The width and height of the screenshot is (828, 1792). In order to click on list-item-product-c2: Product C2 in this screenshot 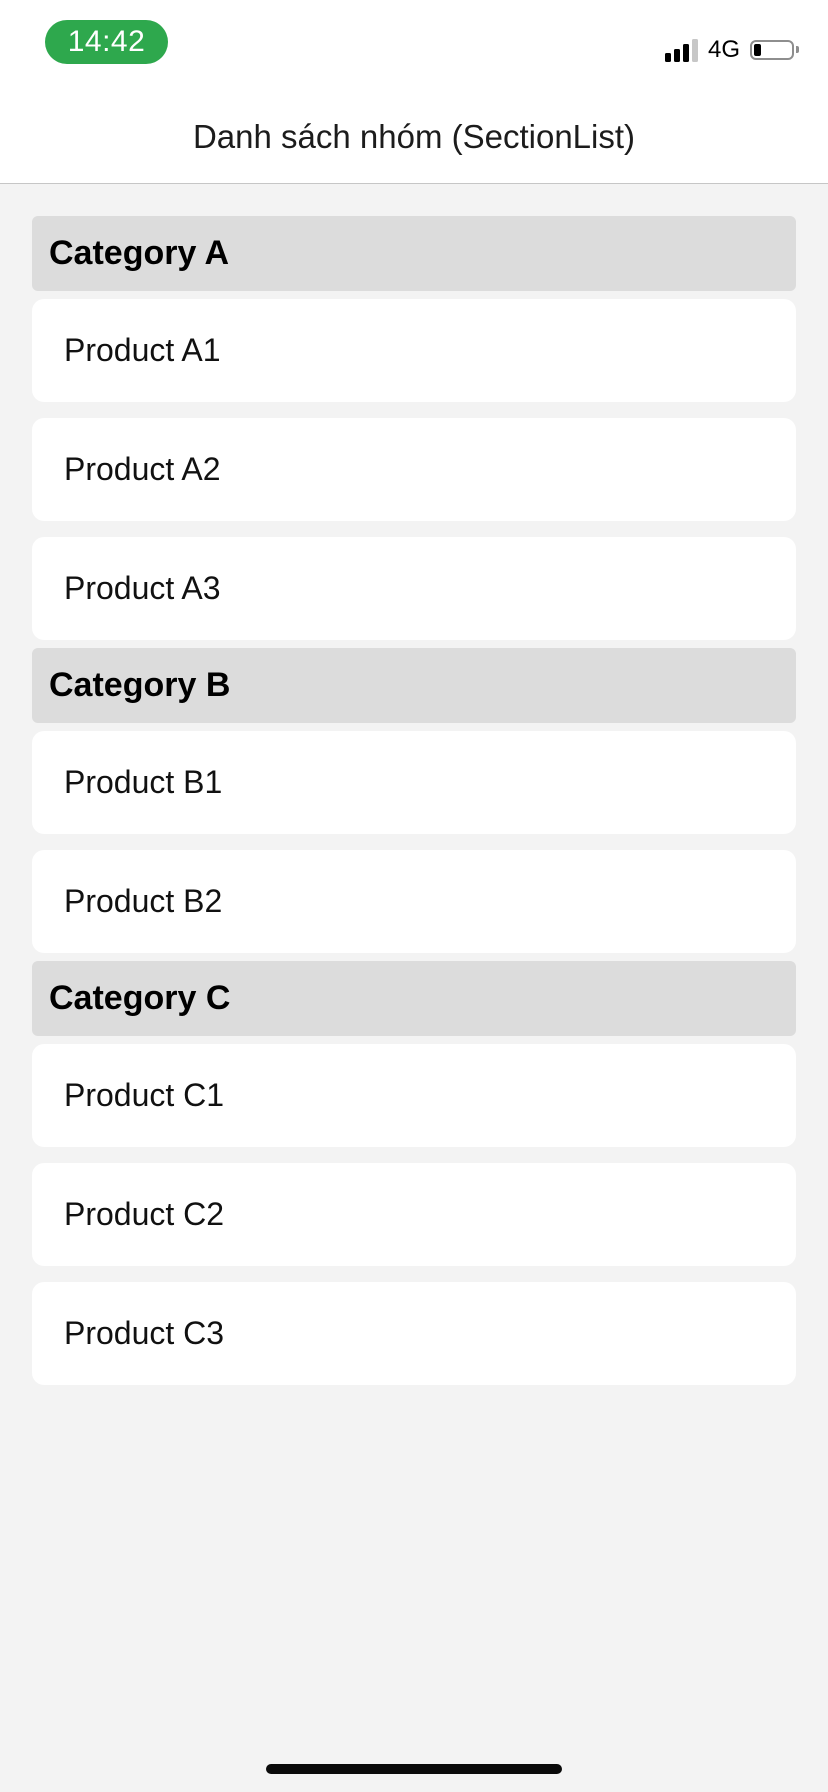, I will do `click(414, 1214)`.